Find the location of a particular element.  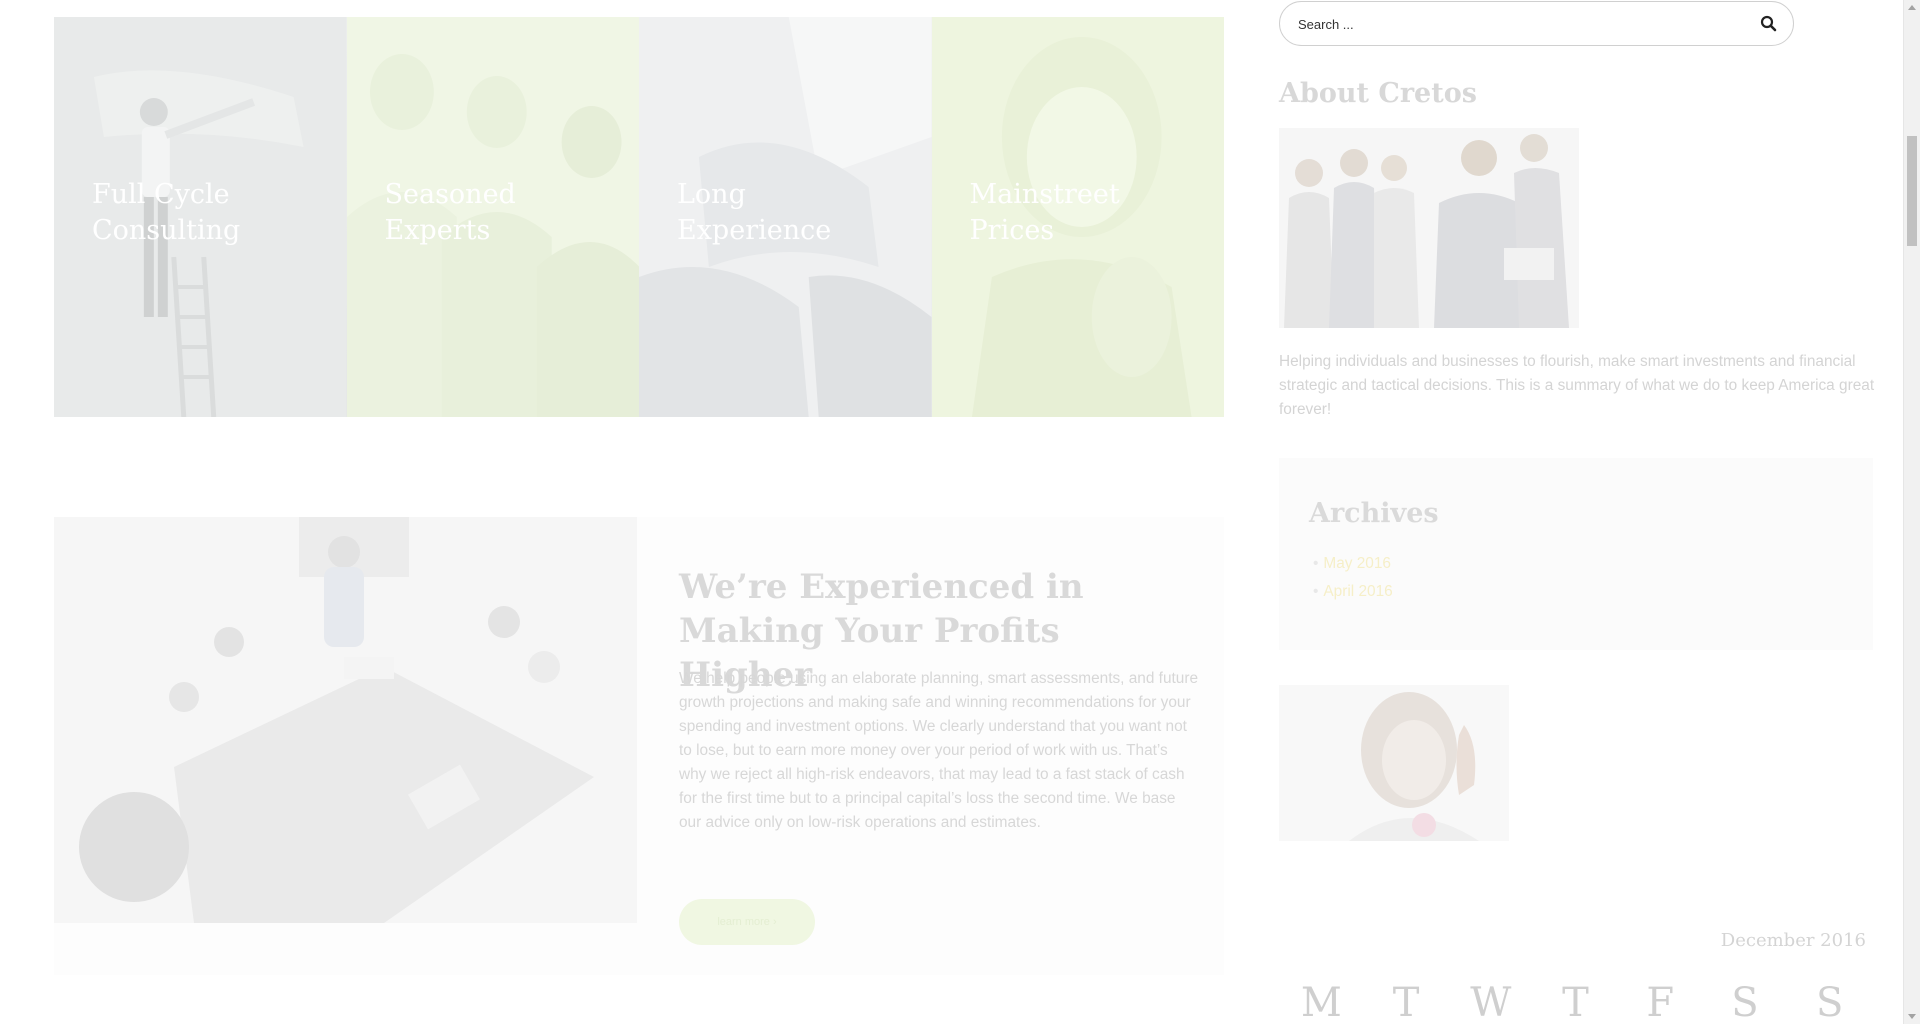

feature-title: Seasoned Experts is located at coordinates (450, 212).